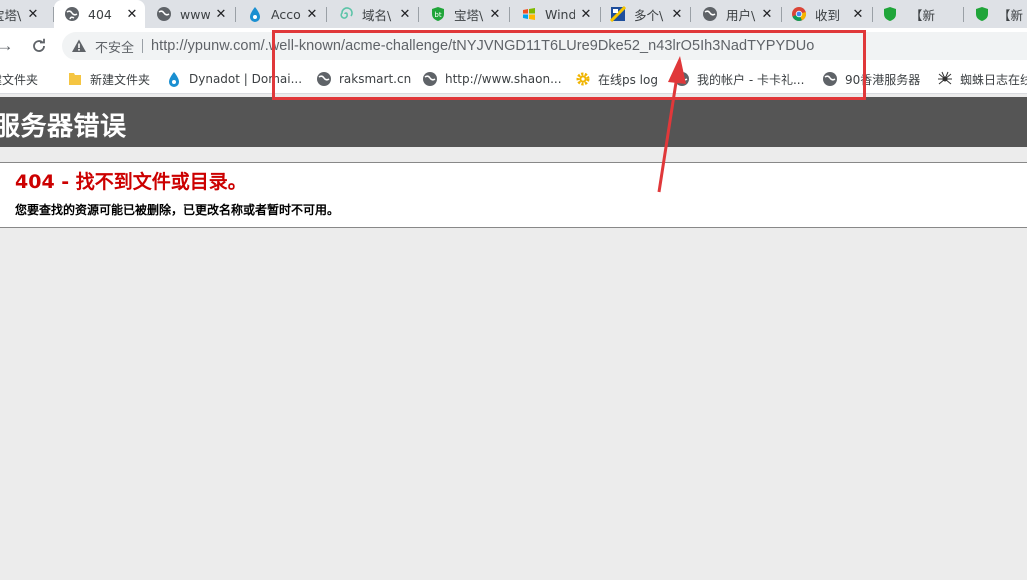 This screenshot has height=580, width=1027. What do you see at coordinates (206, 46) in the screenshot?
I see `url-host: http://ypunw.com` at bounding box center [206, 46].